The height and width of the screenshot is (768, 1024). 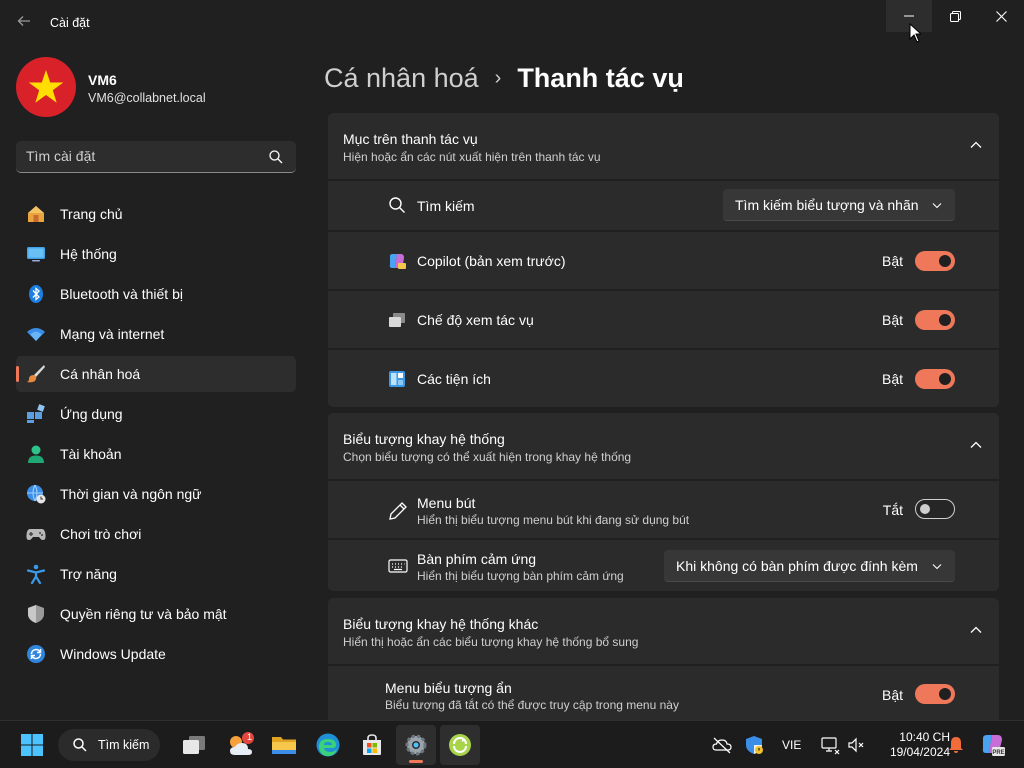 What do you see at coordinates (856, 745) in the screenshot?
I see `volume-muted-icon` at bounding box center [856, 745].